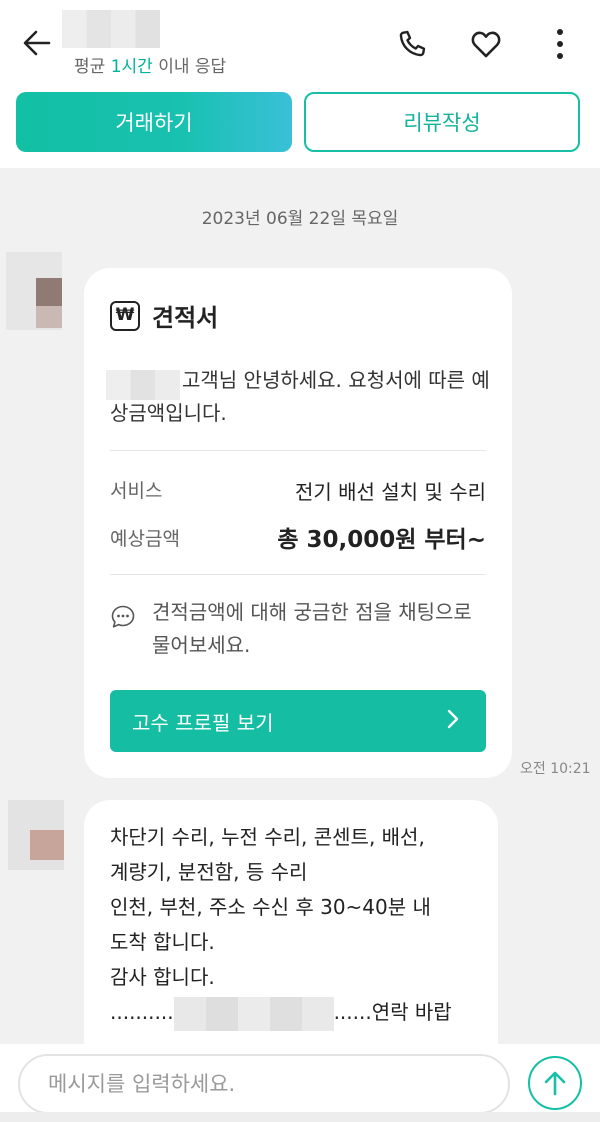 The height and width of the screenshot is (1122, 600). I want to click on partner-name-blurred, so click(111, 29).